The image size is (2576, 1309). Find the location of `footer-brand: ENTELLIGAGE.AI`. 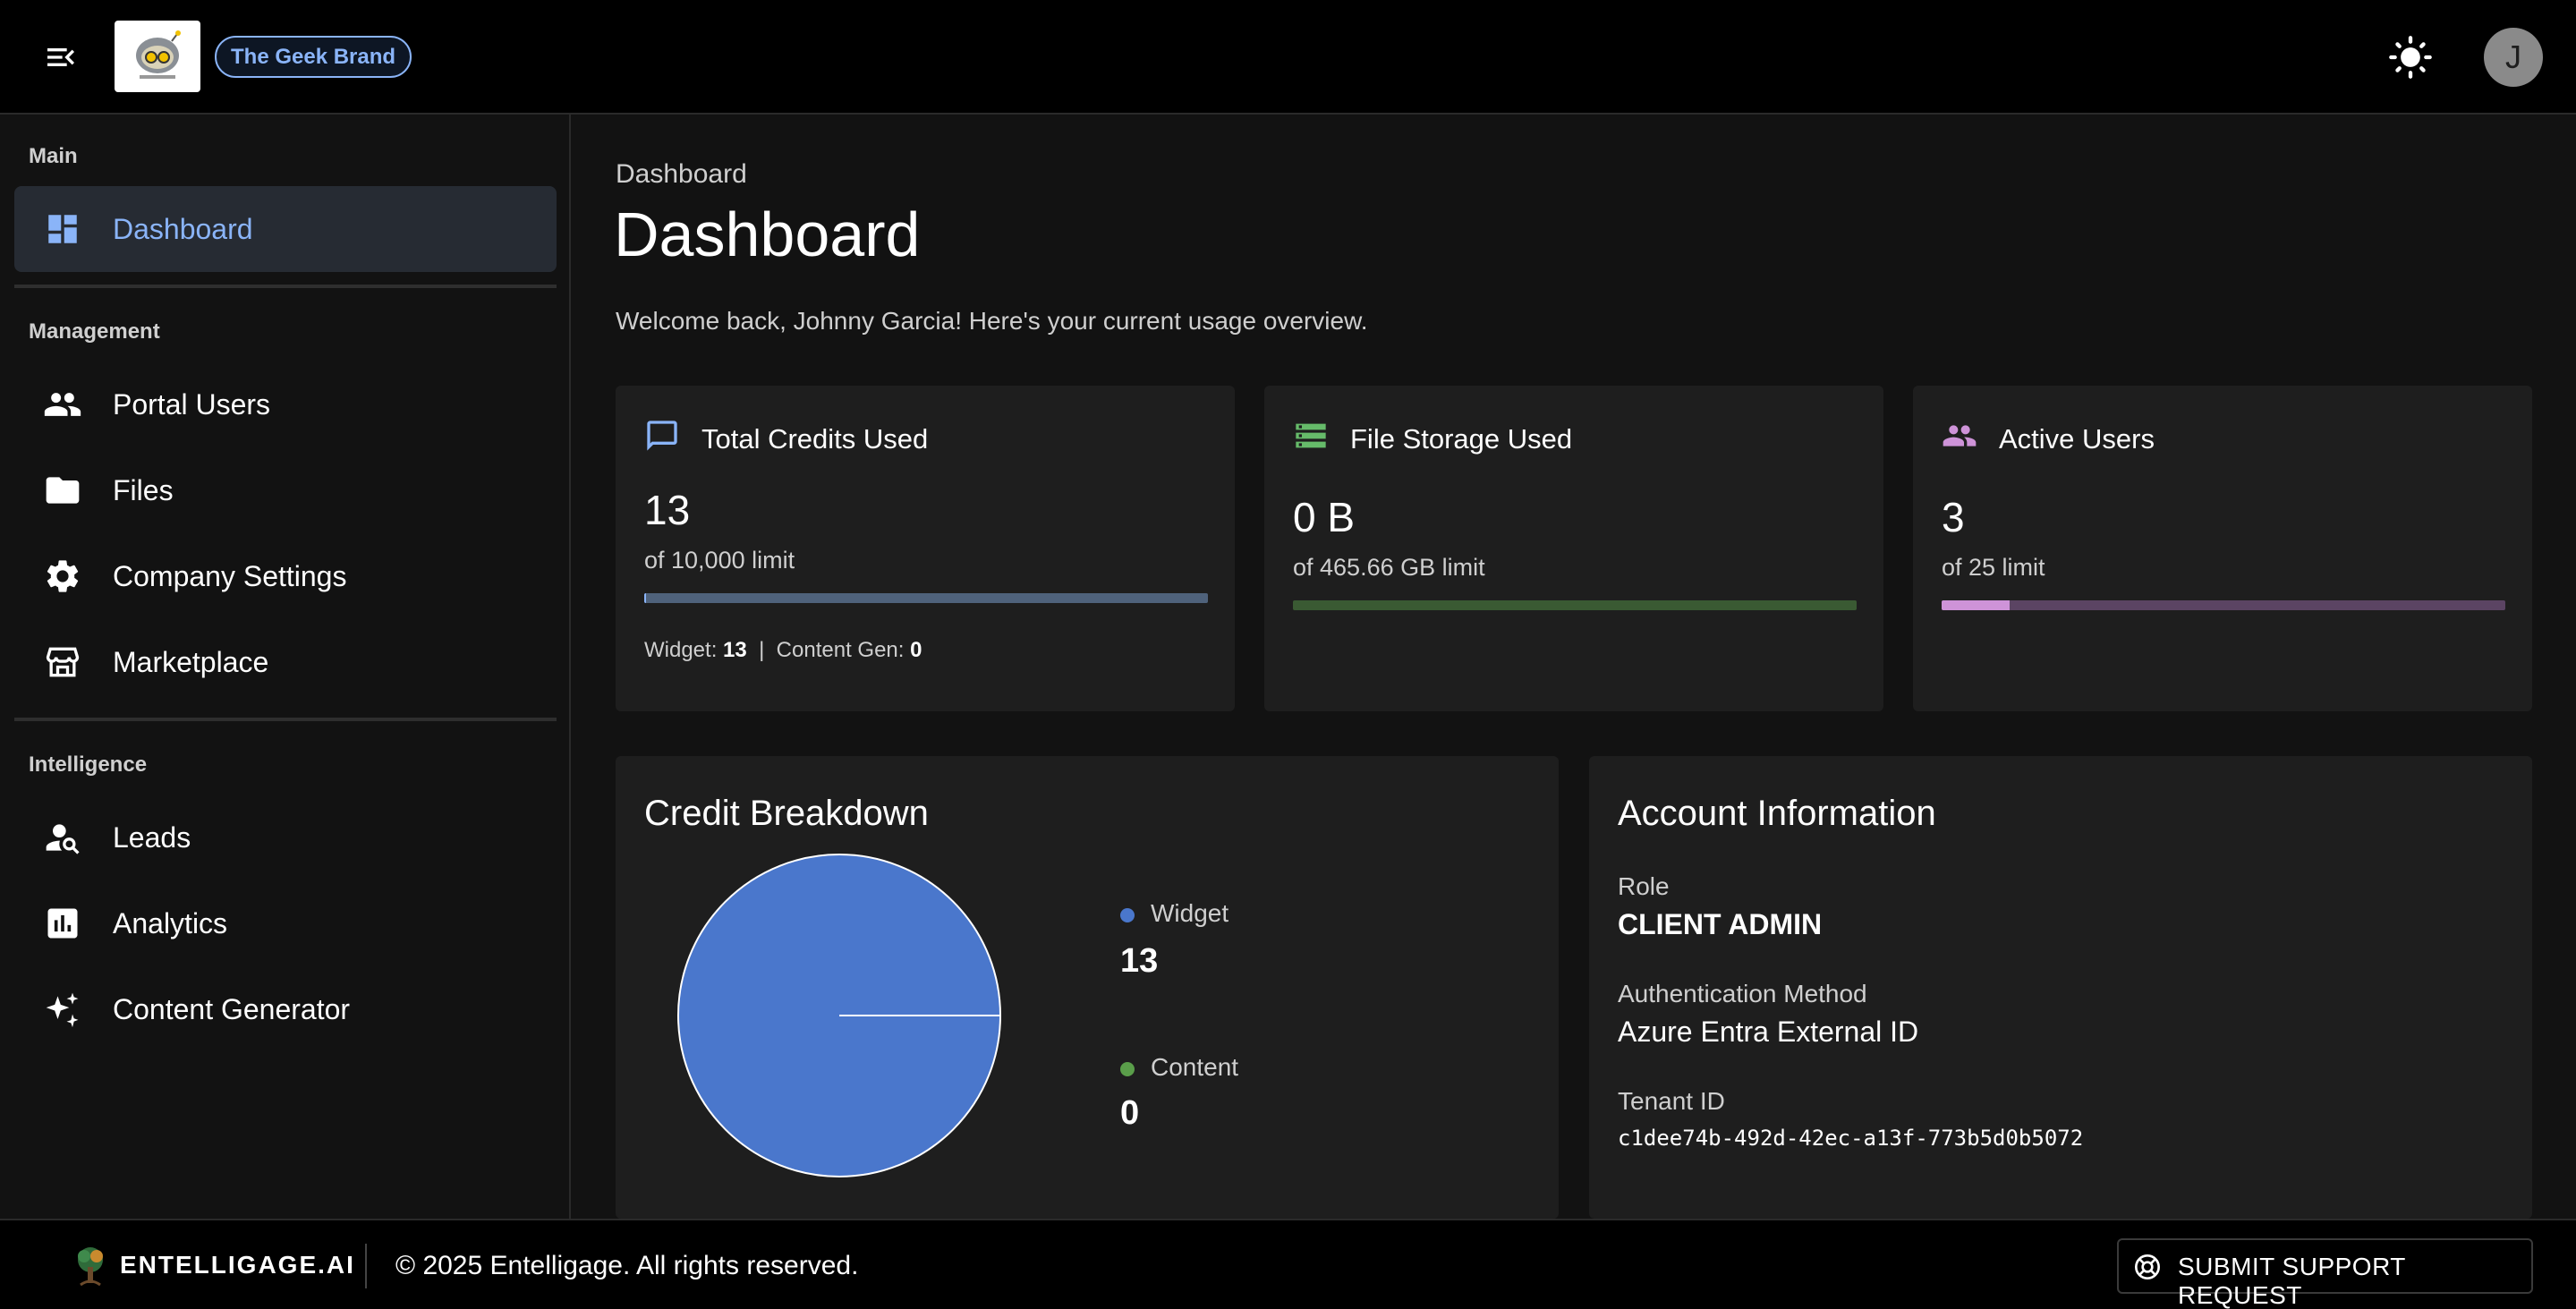

footer-brand: ENTELLIGAGE.AI is located at coordinates (237, 1265).